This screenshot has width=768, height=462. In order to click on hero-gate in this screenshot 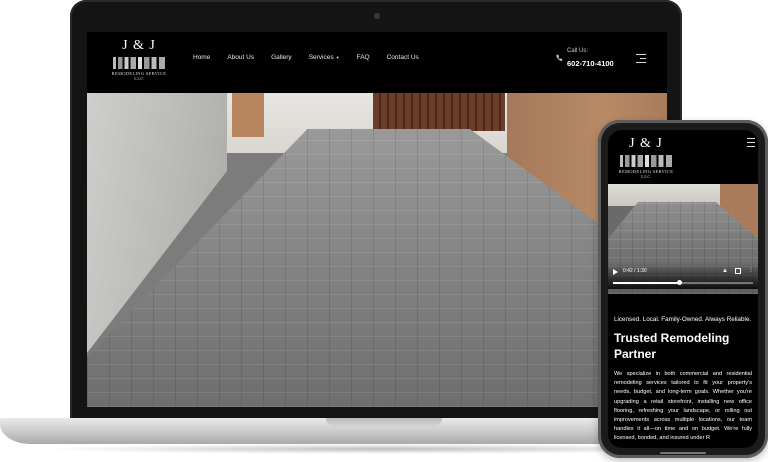, I will do `click(439, 112)`.